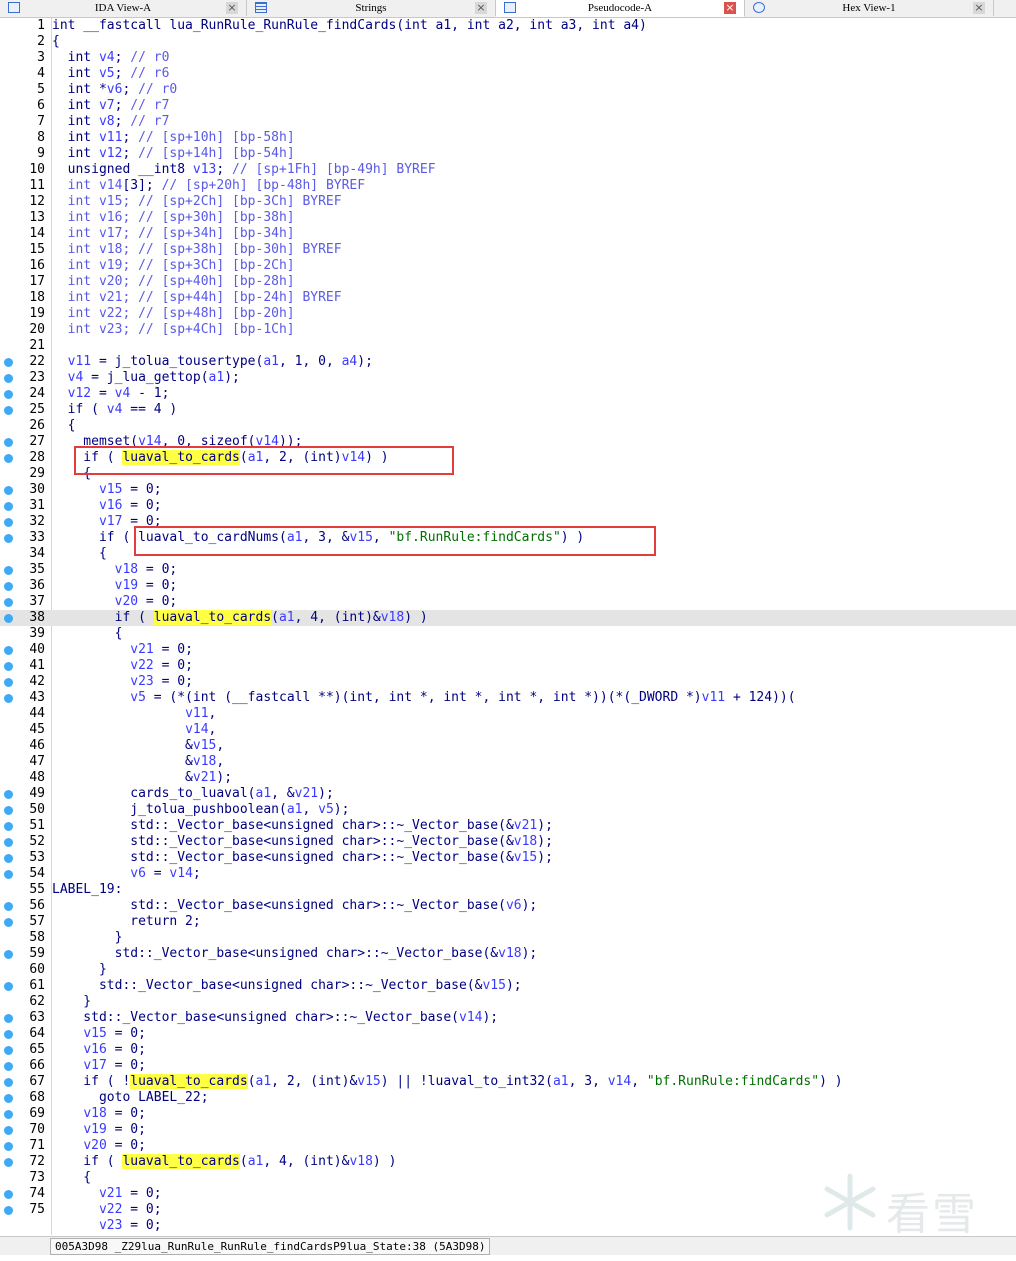 The height and width of the screenshot is (1261, 1016). Describe the element at coordinates (99, 1066) in the screenshot. I see `code-text: v17 = 0;` at that location.